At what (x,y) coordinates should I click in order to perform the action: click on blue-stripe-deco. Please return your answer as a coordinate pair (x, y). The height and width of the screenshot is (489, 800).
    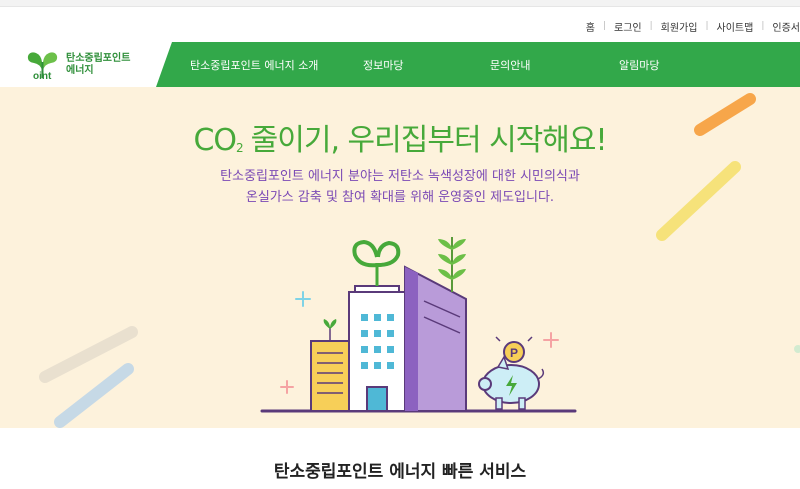
    Looking at the image, I should click on (94, 395).